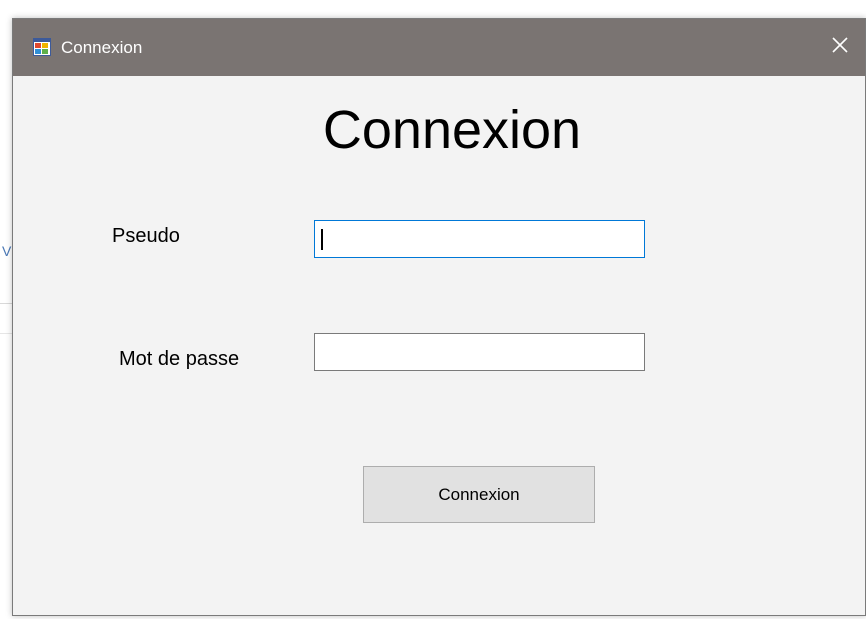 This screenshot has width=866, height=619. Describe the element at coordinates (479, 352) in the screenshot. I see `password-input` at that location.